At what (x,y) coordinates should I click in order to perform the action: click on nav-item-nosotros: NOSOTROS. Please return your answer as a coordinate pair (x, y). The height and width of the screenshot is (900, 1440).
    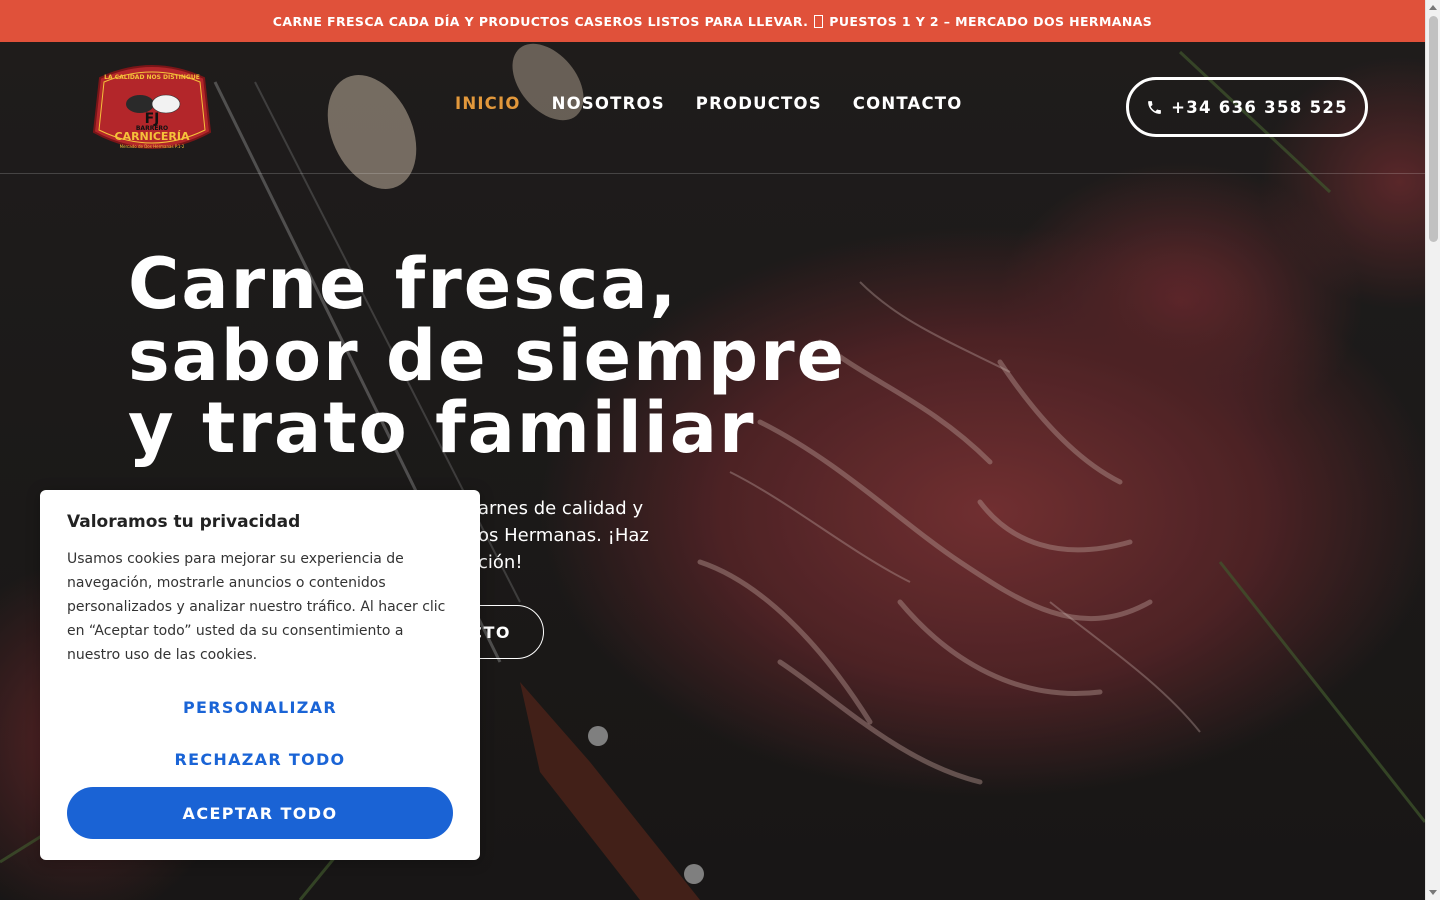
    Looking at the image, I should click on (608, 103).